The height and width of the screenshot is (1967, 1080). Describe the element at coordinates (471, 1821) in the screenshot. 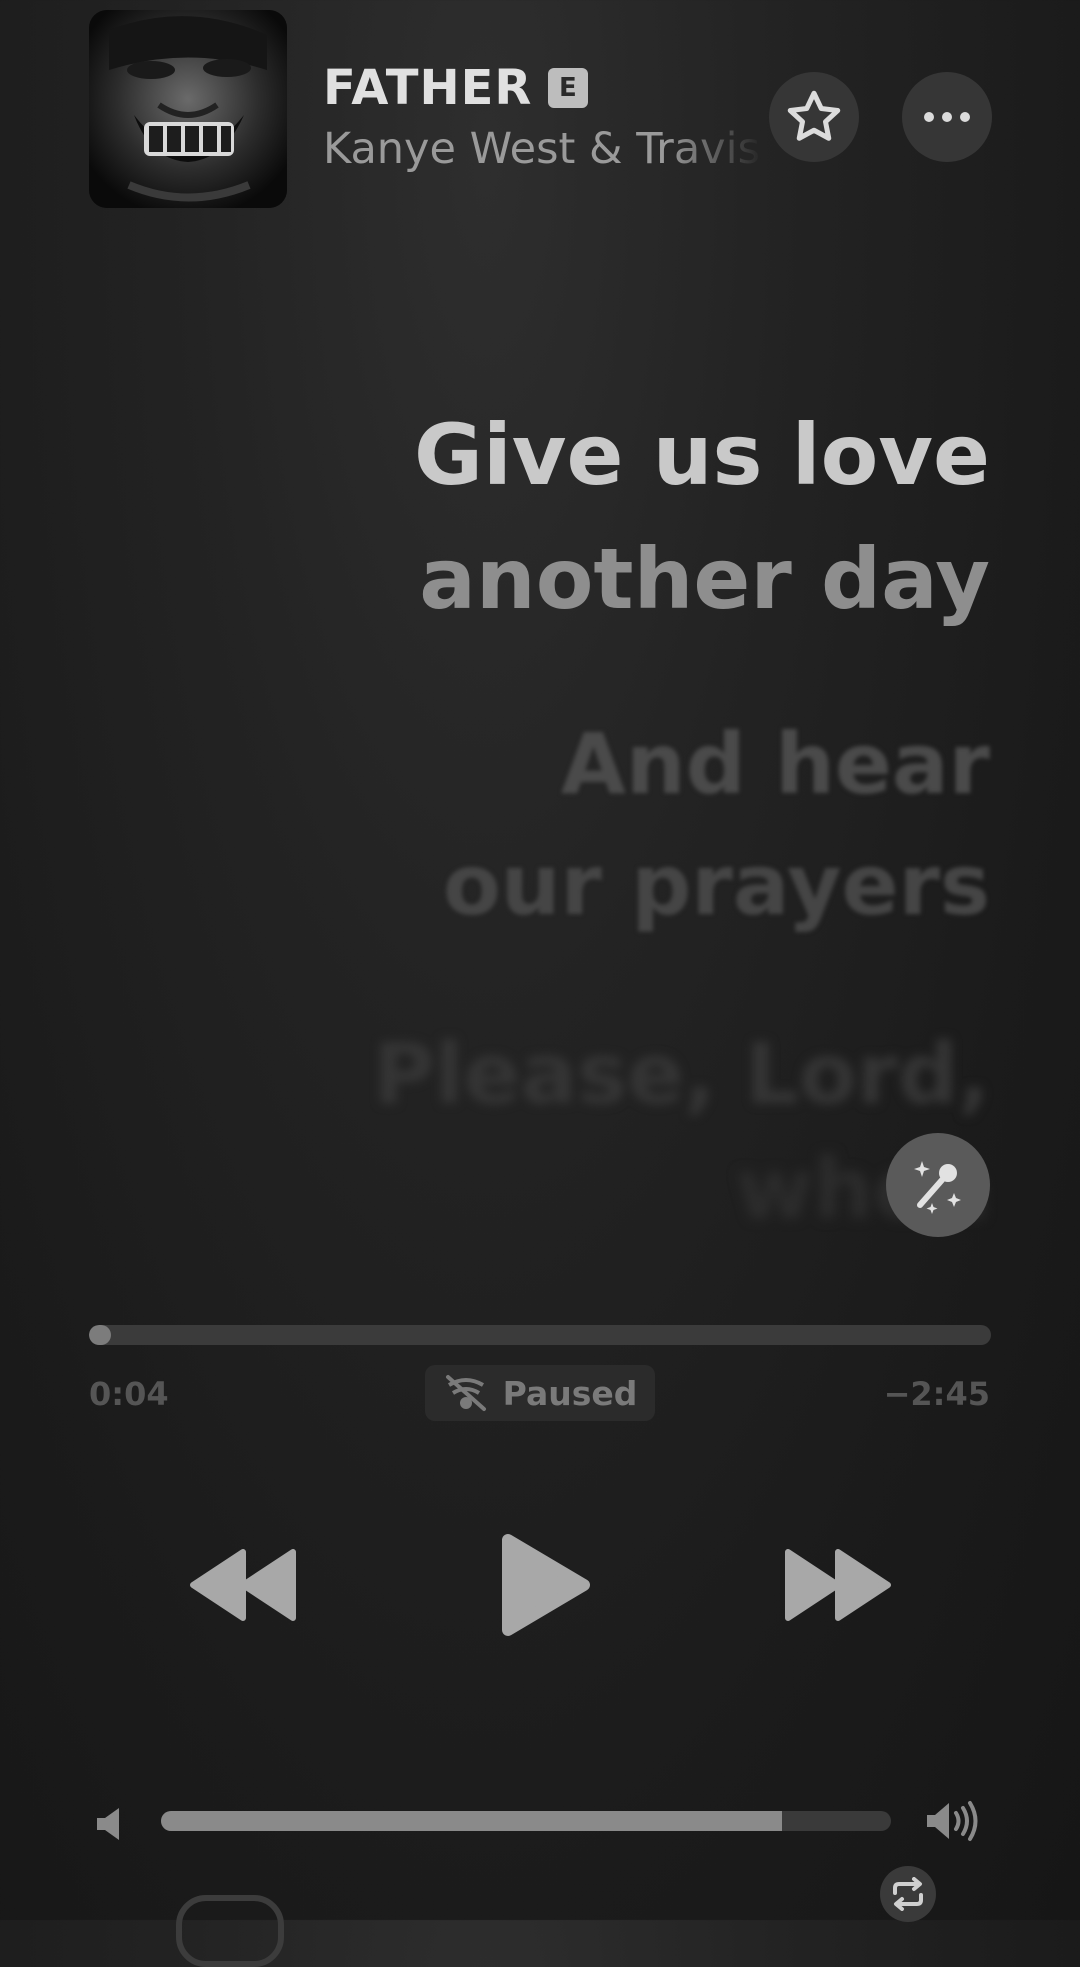

I see `volume-level-fill` at that location.